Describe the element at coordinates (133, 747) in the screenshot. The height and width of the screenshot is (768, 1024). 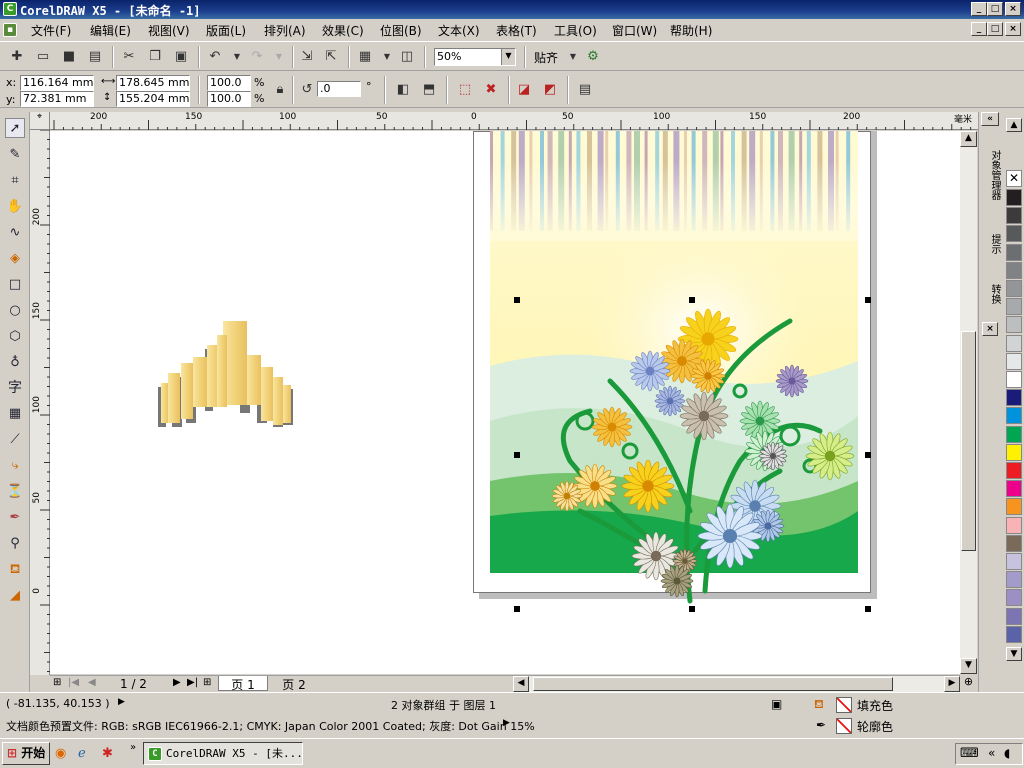
I see `quicklaunch-more-icon: »` at that location.